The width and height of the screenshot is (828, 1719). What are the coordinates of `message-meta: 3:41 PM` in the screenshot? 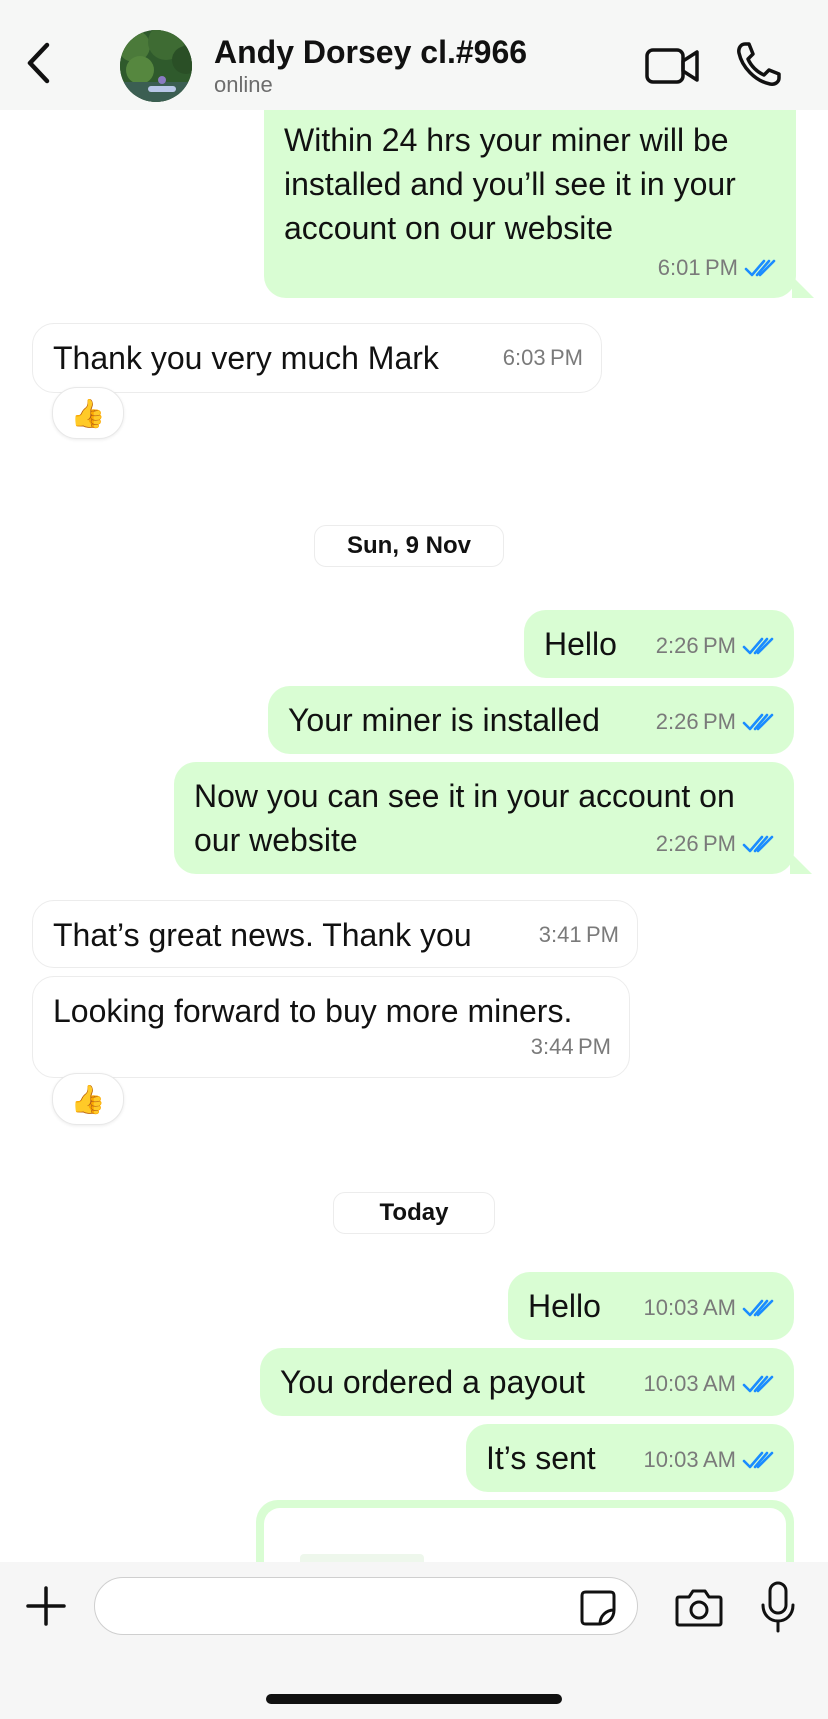 It's located at (579, 935).